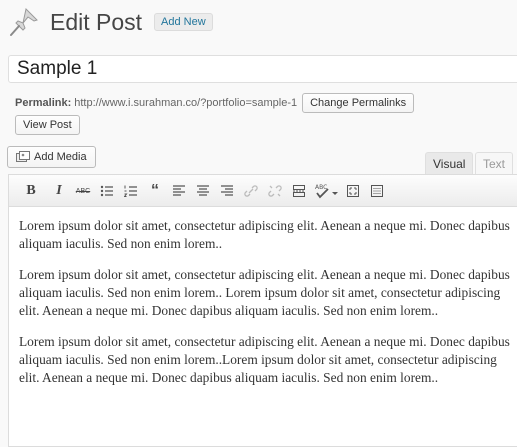 The image size is (517, 447). What do you see at coordinates (358, 103) in the screenshot?
I see `change-permalinks-button: Change Permalinks` at bounding box center [358, 103].